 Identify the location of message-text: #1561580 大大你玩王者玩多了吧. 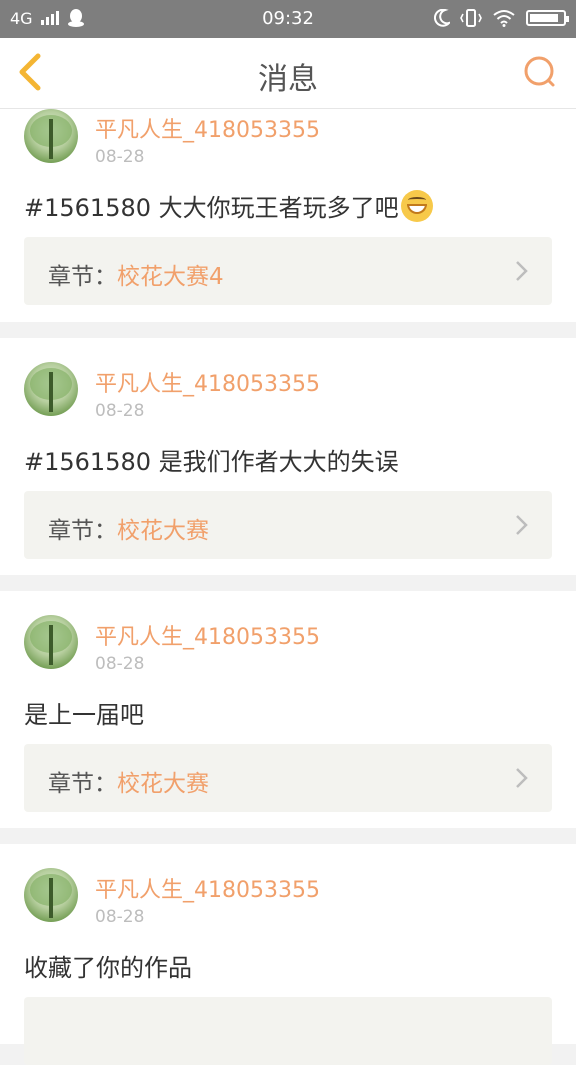
(228, 205).